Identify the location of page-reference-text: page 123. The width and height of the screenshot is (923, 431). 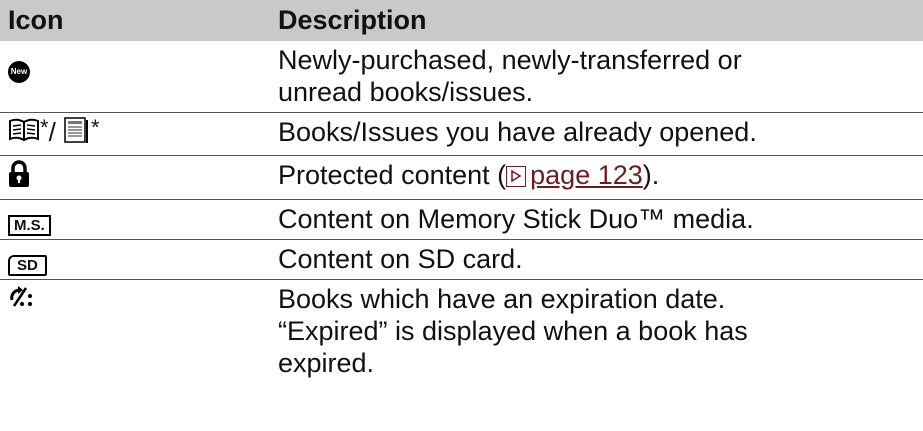
(586, 175).